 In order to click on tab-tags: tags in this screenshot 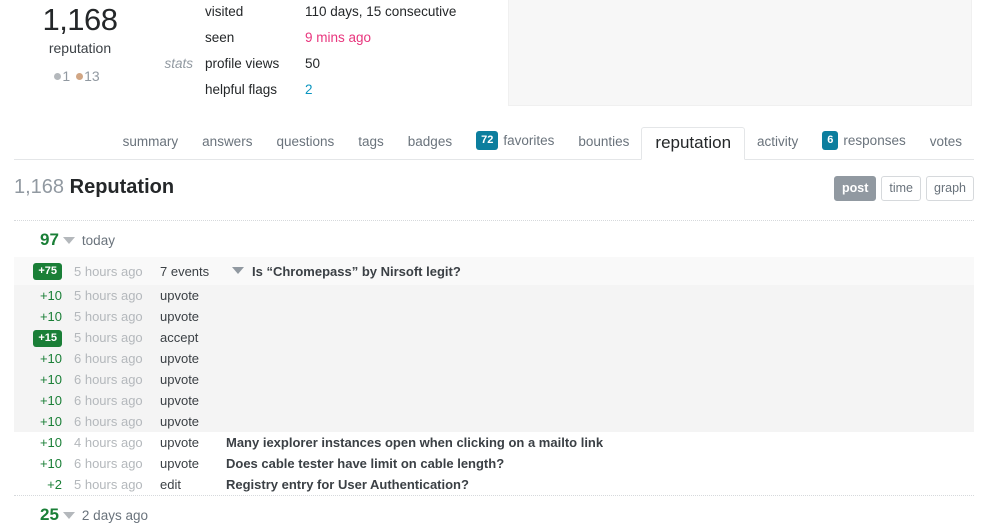, I will do `click(371, 142)`.